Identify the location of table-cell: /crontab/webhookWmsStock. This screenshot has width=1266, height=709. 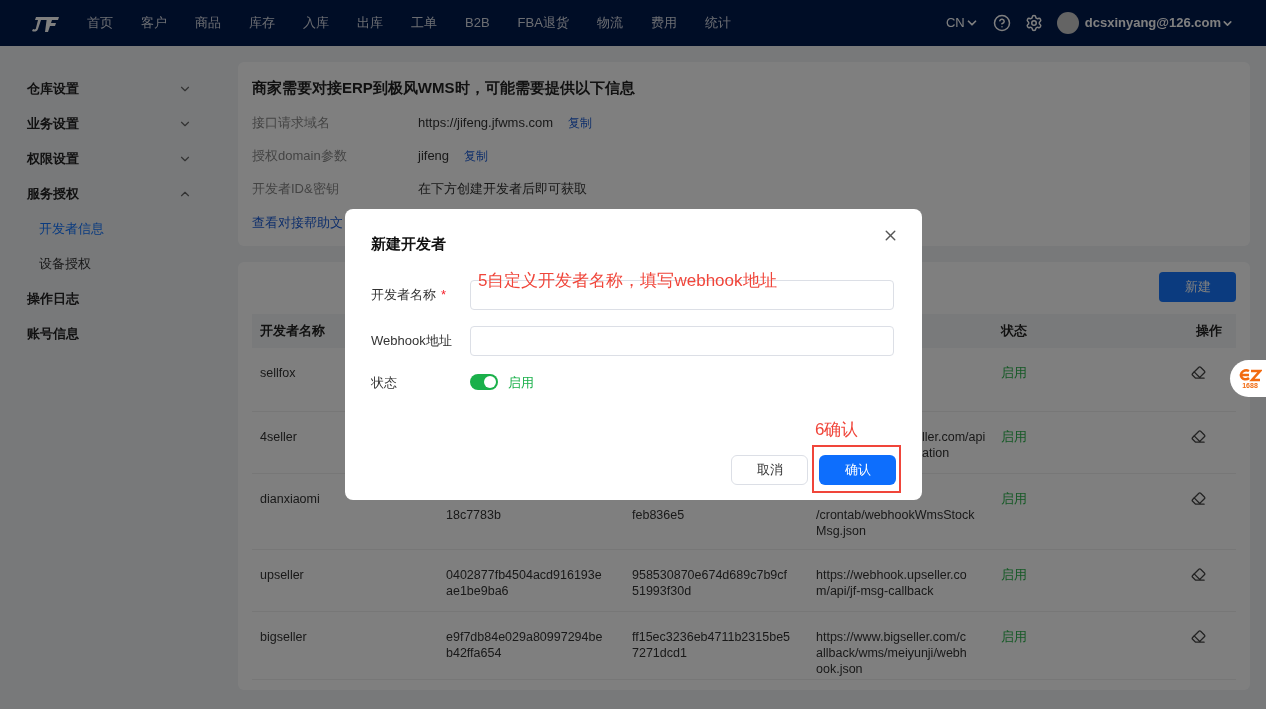
(895, 515).